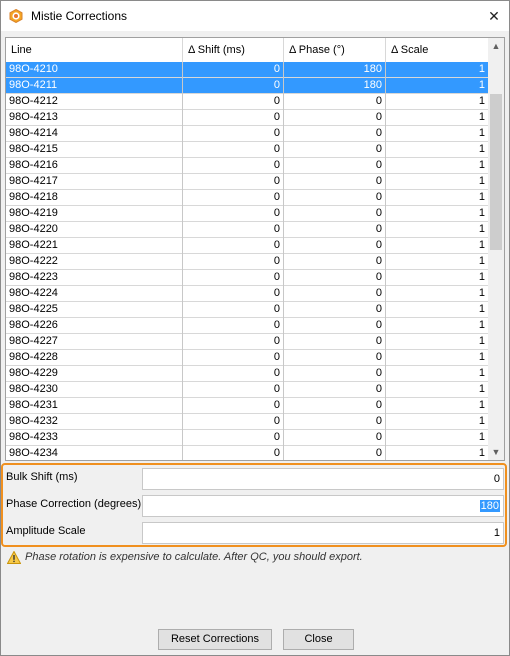 The height and width of the screenshot is (656, 510). I want to click on table-row: 98O-4212 0 0 1, so click(247, 102).